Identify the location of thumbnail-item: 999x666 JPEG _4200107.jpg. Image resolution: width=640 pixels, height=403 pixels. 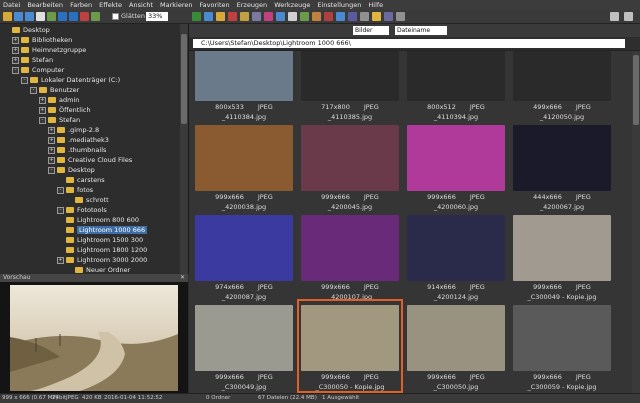
(350, 256).